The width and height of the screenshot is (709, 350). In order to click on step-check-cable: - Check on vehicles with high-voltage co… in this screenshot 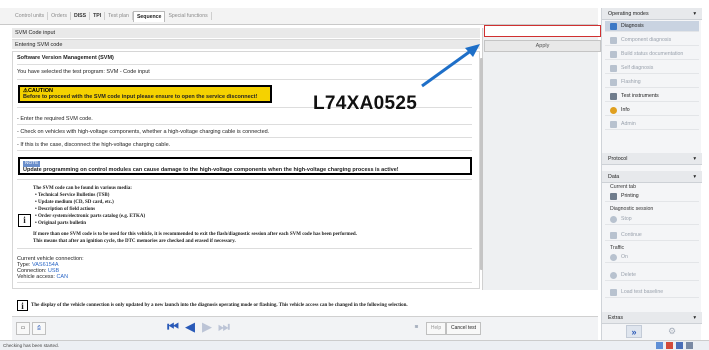, I will do `click(143, 132)`.